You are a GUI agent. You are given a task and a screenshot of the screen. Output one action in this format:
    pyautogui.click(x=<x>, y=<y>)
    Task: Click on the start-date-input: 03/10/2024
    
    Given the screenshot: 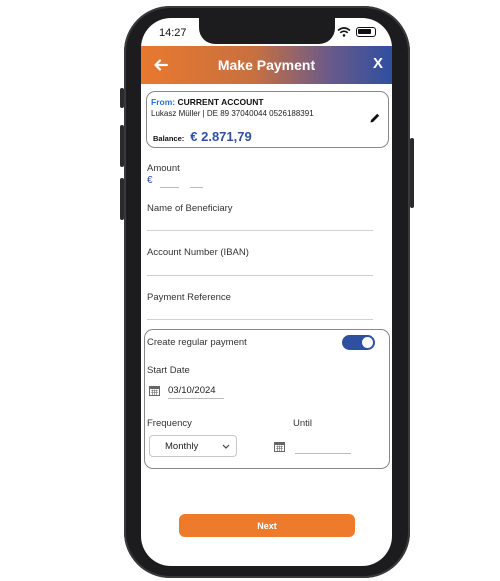 What is the action you would take?
    pyautogui.click(x=192, y=390)
    